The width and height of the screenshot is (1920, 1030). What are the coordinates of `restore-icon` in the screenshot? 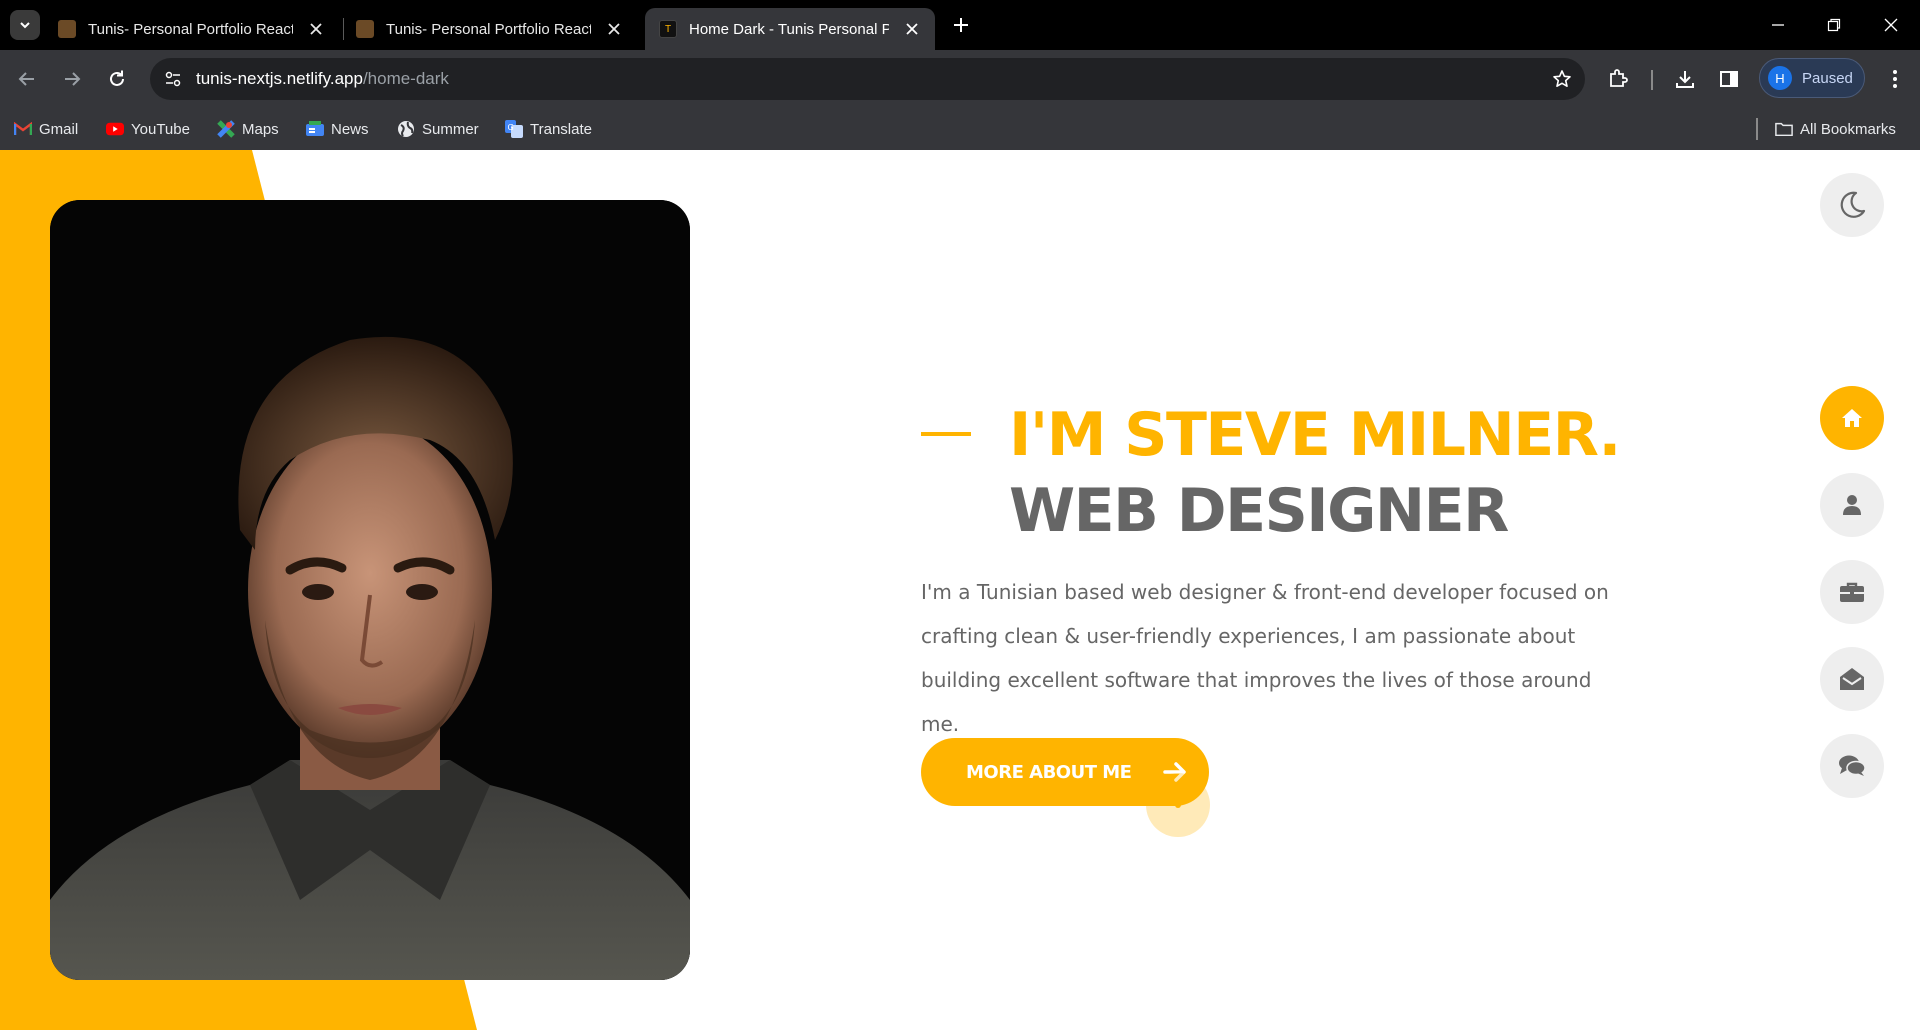 It's located at (1834, 25).